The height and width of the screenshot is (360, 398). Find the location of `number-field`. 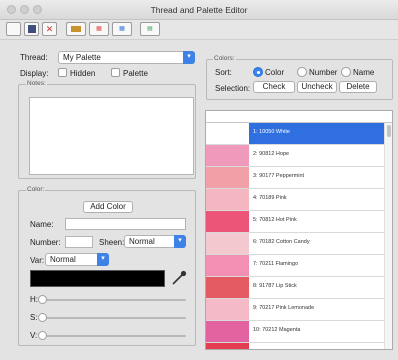

number-field is located at coordinates (79, 242).